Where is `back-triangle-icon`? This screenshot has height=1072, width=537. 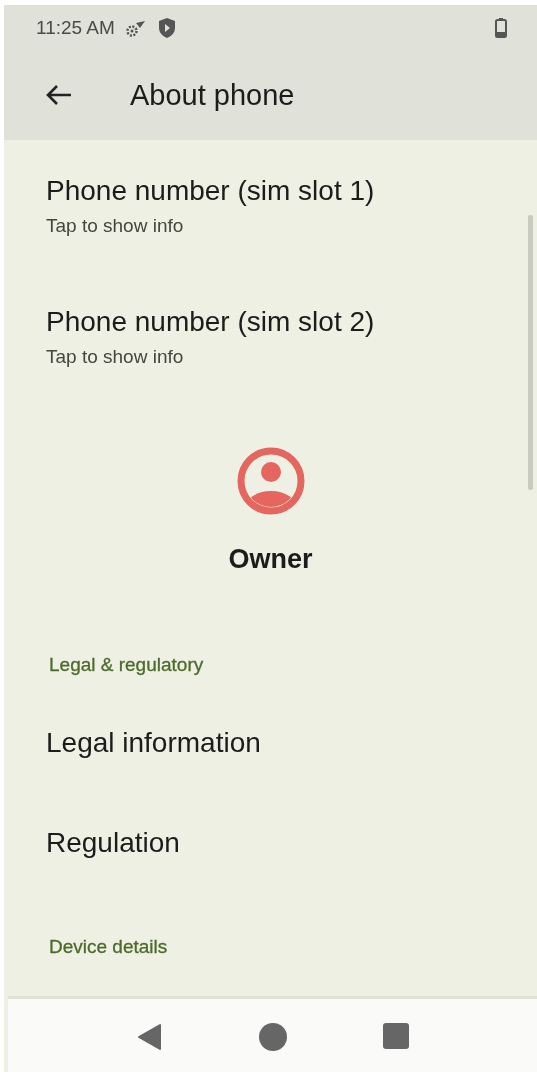
back-triangle-icon is located at coordinates (149, 1037).